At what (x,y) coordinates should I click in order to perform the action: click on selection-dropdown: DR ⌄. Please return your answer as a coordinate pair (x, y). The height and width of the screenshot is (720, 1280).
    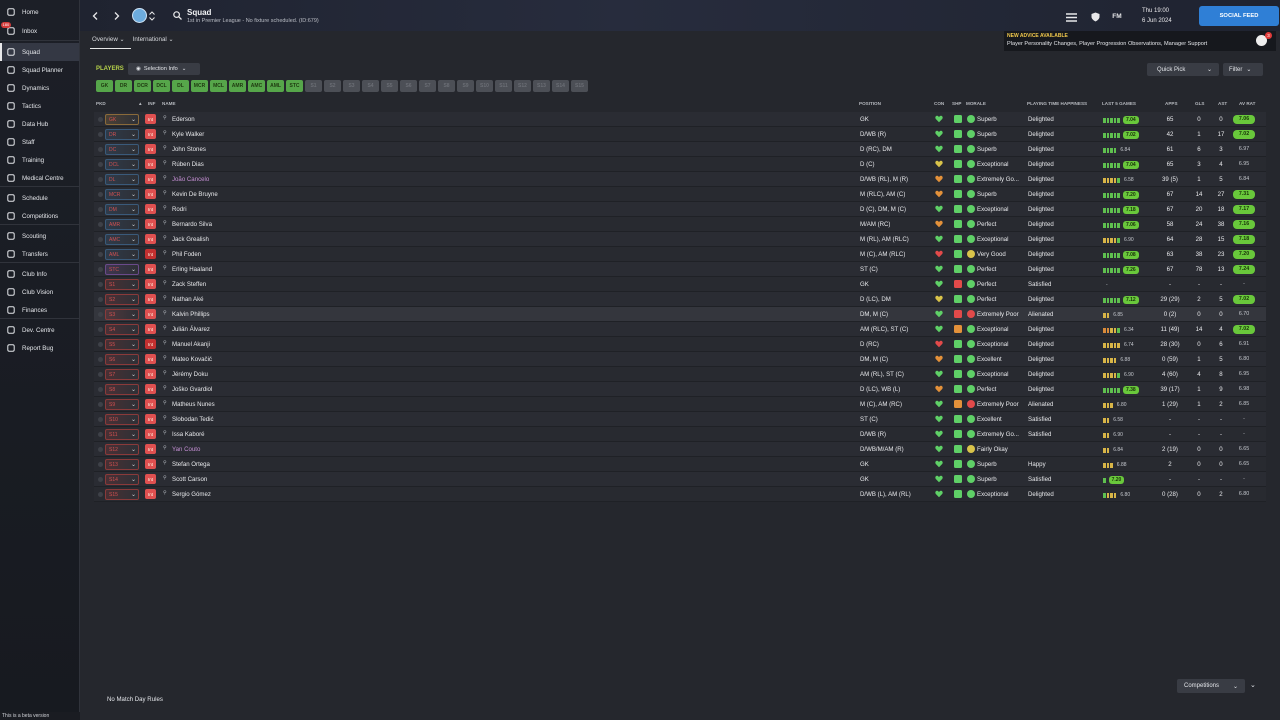
    Looking at the image, I should click on (122, 134).